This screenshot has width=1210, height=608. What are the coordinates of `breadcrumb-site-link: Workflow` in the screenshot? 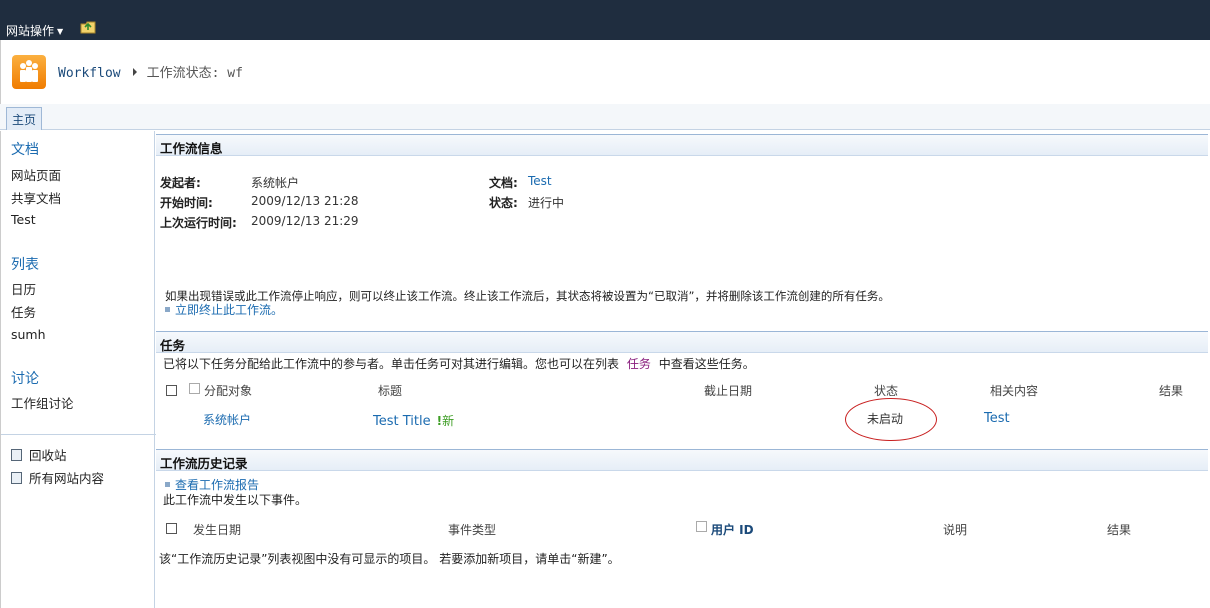 It's located at (89, 73).